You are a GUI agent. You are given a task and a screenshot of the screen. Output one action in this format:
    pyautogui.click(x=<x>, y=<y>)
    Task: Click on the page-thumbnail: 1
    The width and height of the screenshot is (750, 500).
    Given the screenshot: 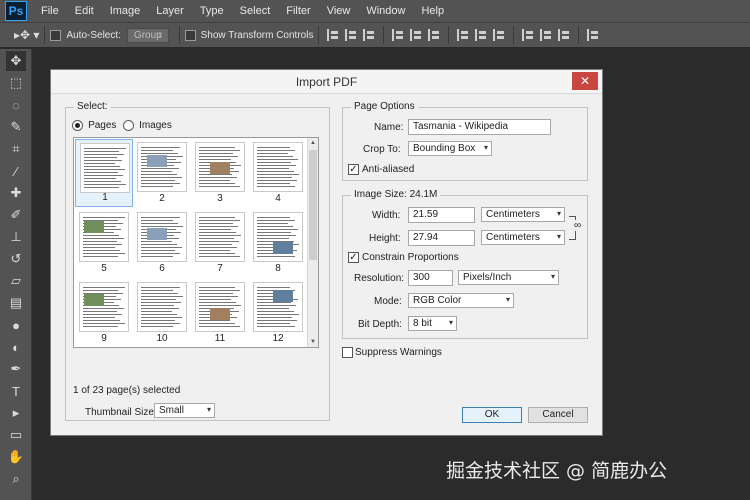 What is the action you would take?
    pyautogui.click(x=104, y=173)
    